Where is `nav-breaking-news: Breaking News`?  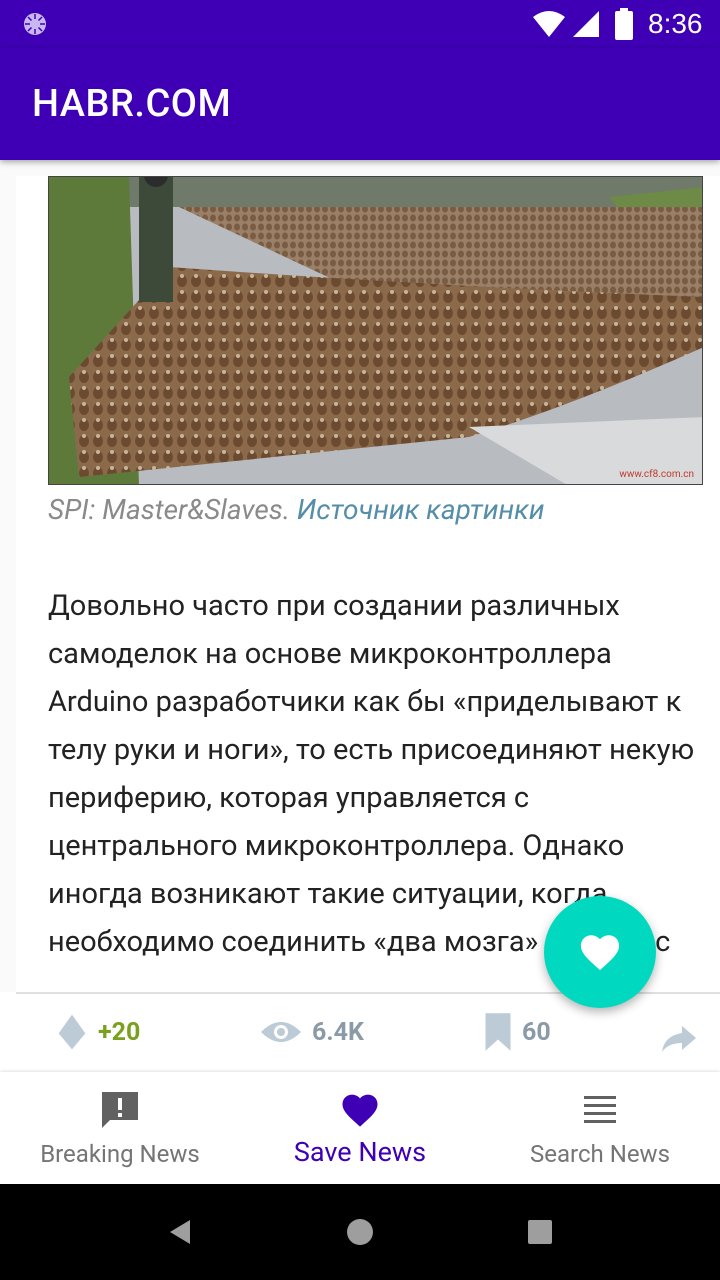
nav-breaking-news: Breaking News is located at coordinates (120, 1128).